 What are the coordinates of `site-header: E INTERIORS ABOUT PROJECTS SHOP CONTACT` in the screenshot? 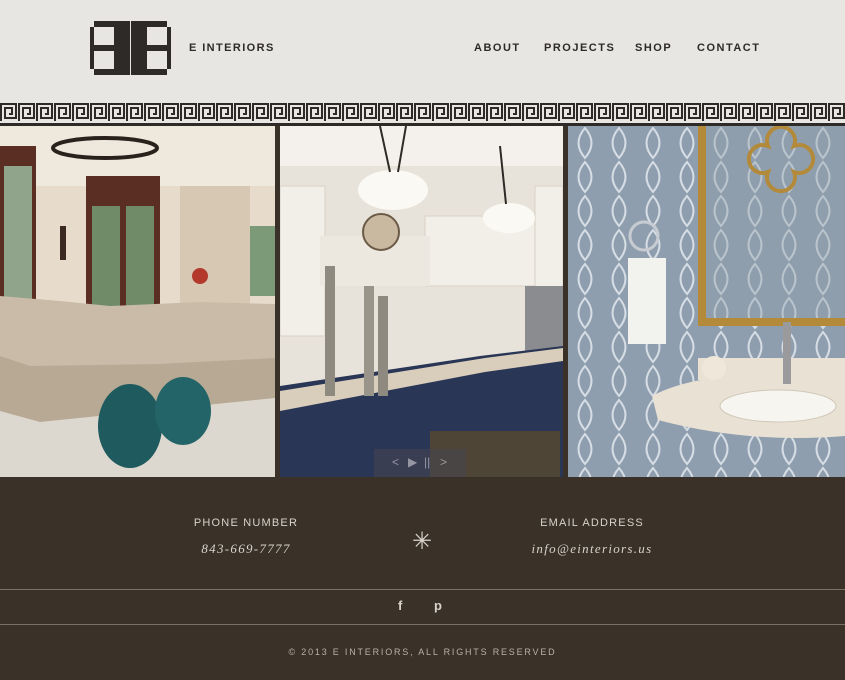 It's located at (422, 50).